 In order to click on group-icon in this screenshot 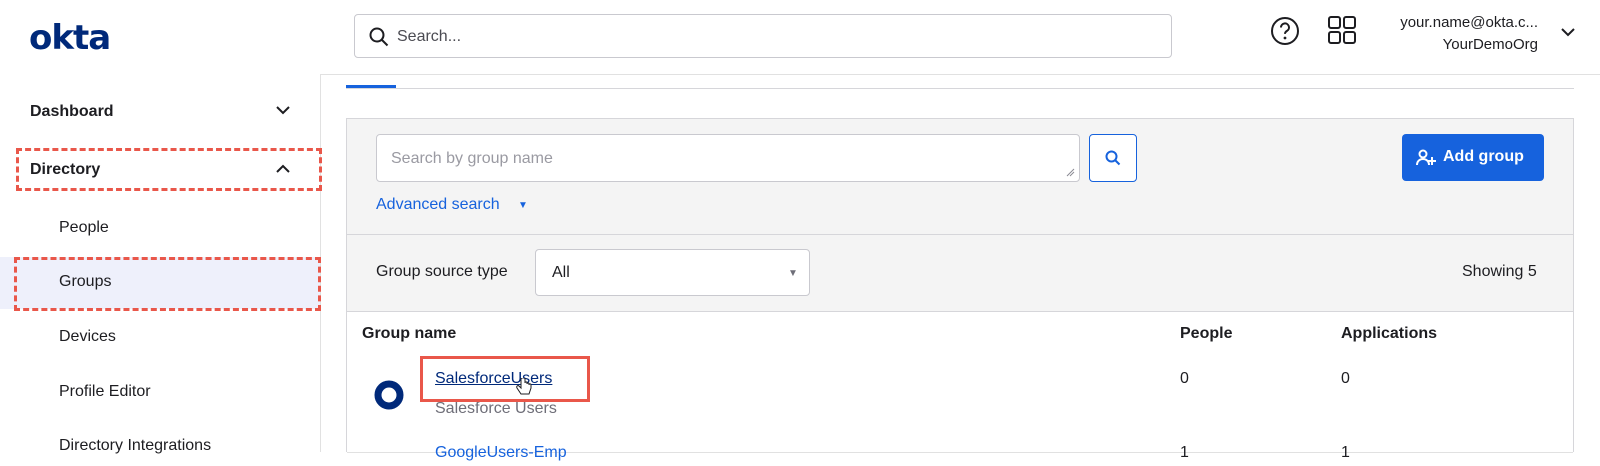, I will do `click(389, 395)`.